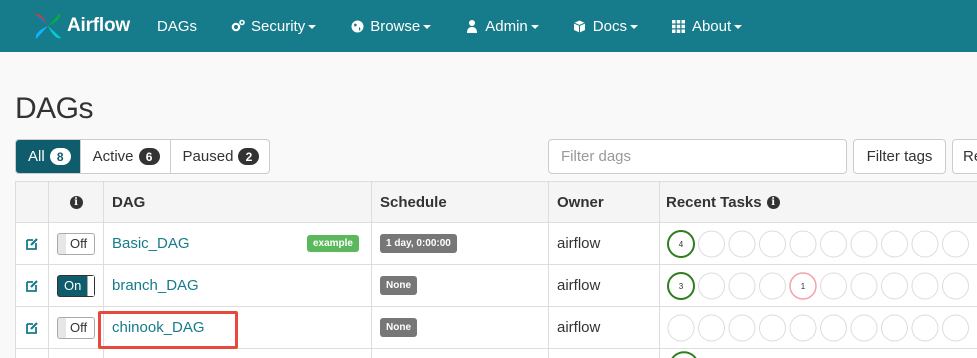 This screenshot has height=358, width=977. Describe the element at coordinates (604, 202) in the screenshot. I see `header-owner: Owner` at that location.